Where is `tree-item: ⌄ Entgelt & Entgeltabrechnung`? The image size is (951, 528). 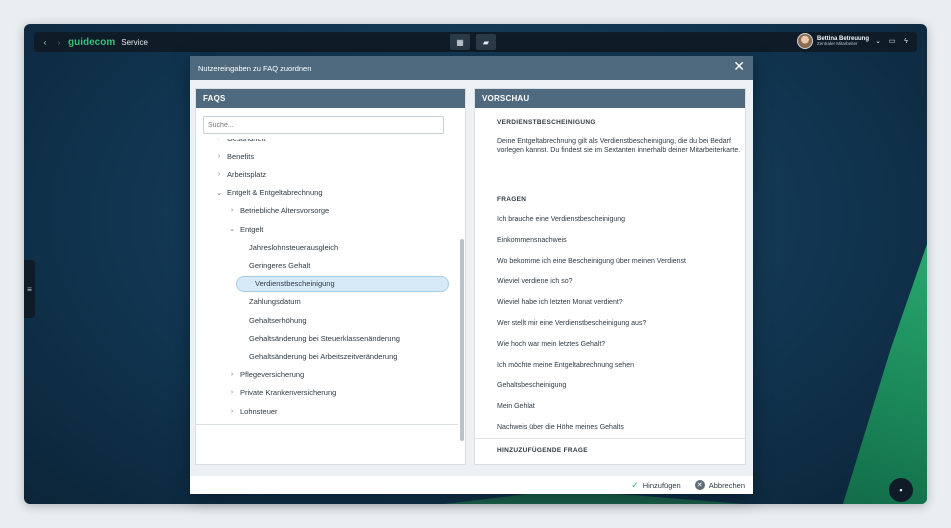
tree-item: ⌄ Entgelt & Entgeltabrechnung is located at coordinates (268, 193).